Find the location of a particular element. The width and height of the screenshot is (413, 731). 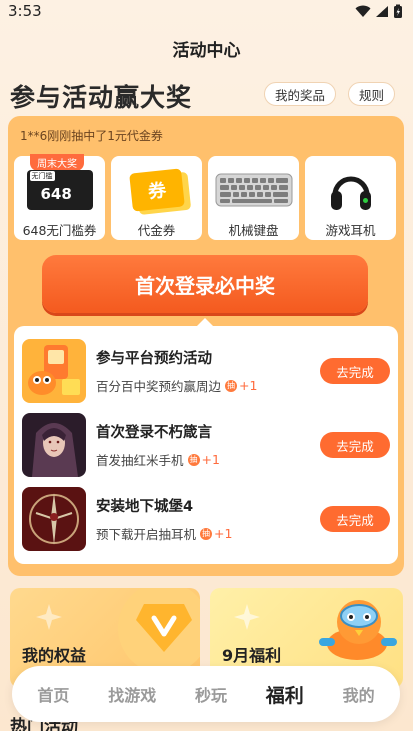

voucher-card-icon: 无门槛 648 is located at coordinates (59, 190).